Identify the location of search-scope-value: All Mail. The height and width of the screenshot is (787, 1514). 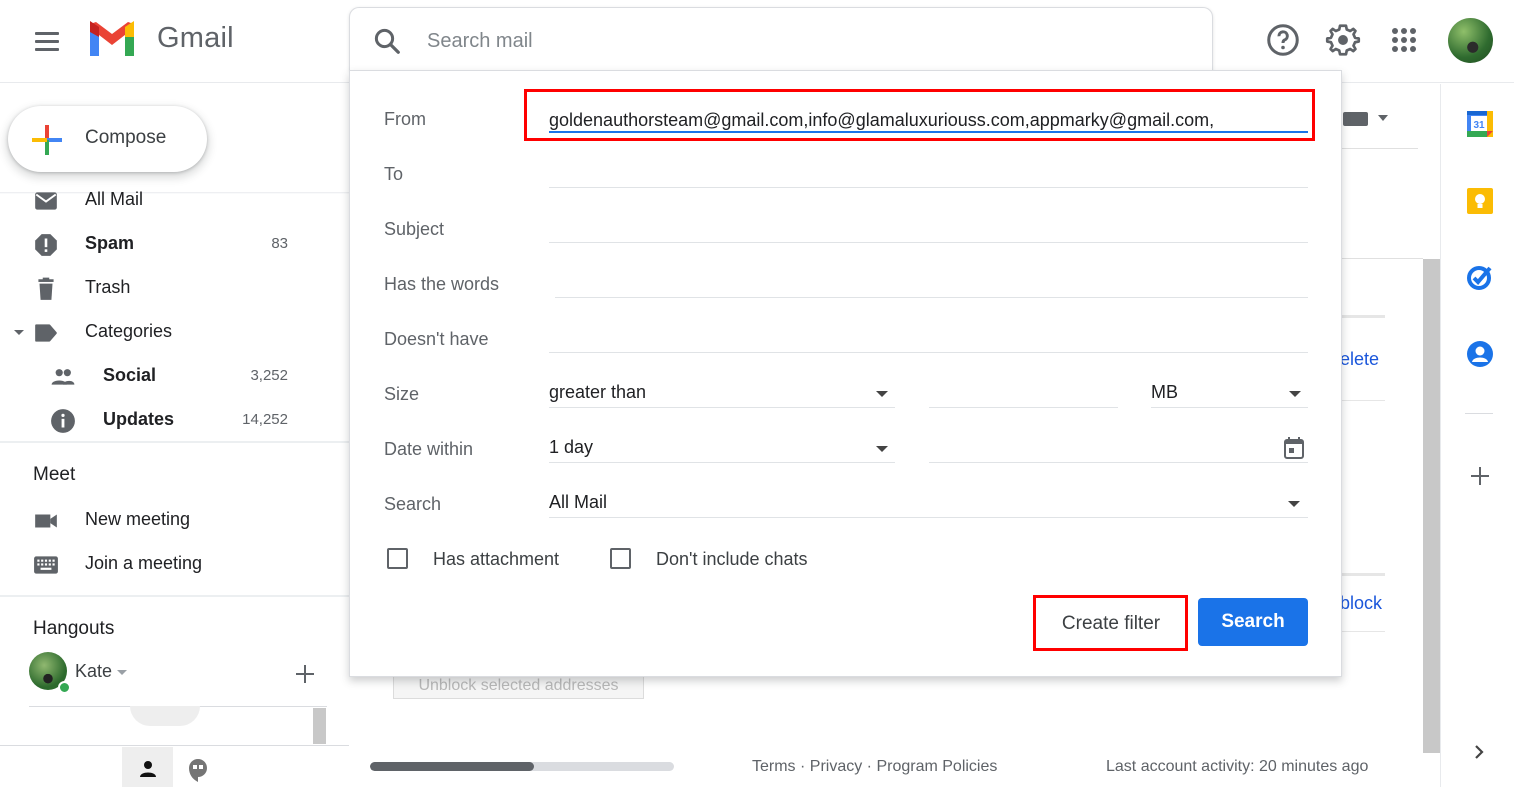
(578, 502).